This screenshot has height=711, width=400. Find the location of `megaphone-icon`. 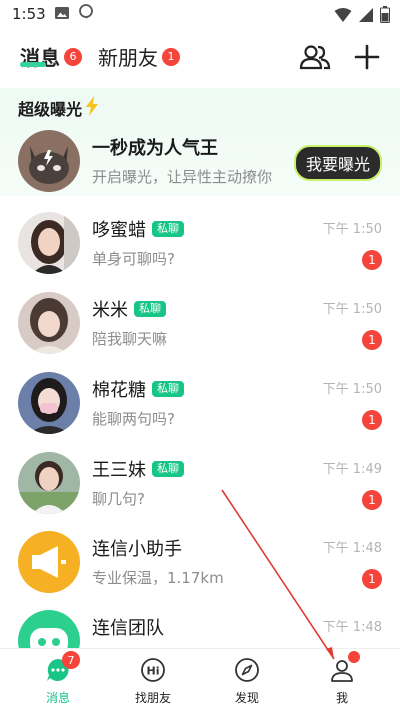

megaphone-icon is located at coordinates (49, 562).